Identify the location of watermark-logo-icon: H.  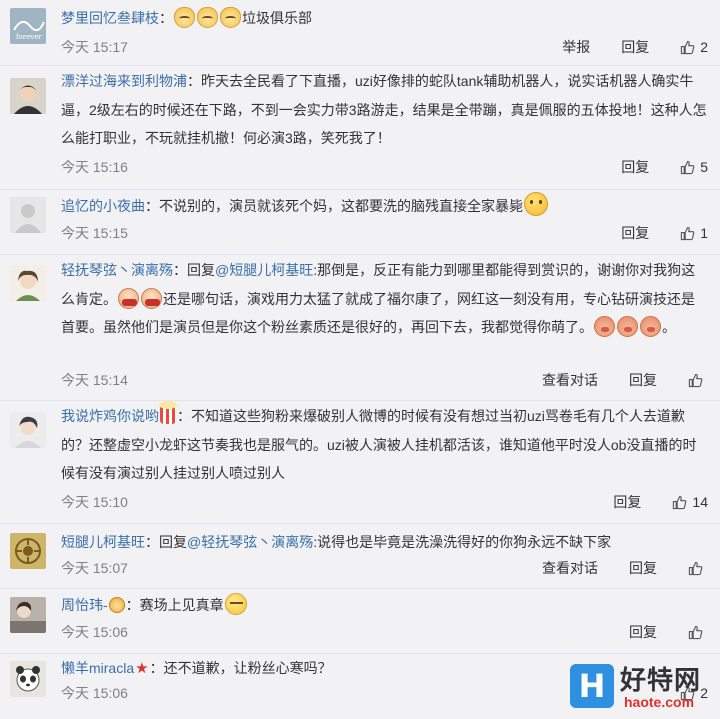
(592, 686).